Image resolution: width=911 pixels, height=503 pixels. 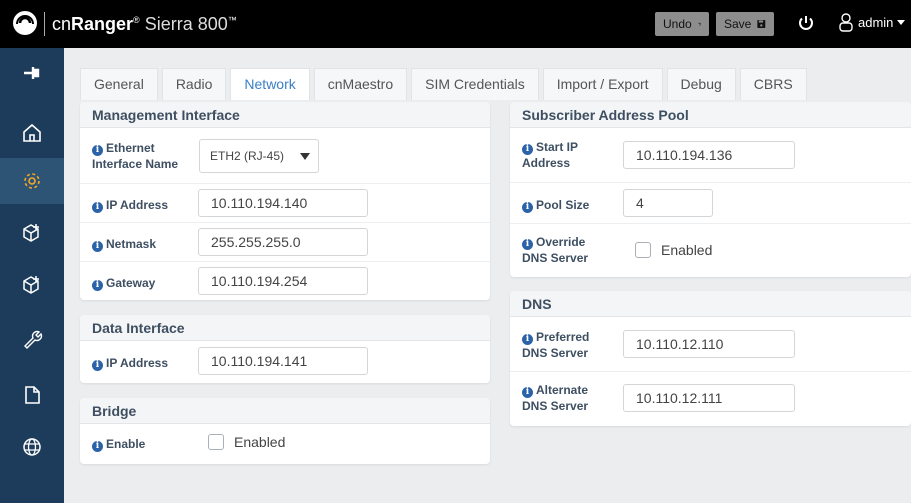 I want to click on panel-title: Management Interface, so click(x=285, y=115).